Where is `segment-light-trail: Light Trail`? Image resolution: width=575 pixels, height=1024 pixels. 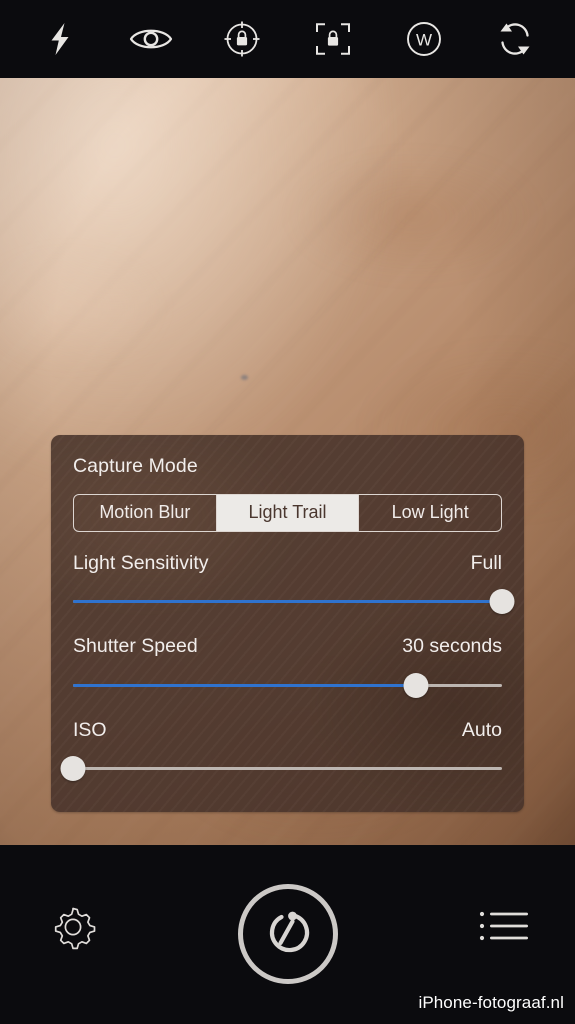 segment-light-trail: Light Trail is located at coordinates (288, 512).